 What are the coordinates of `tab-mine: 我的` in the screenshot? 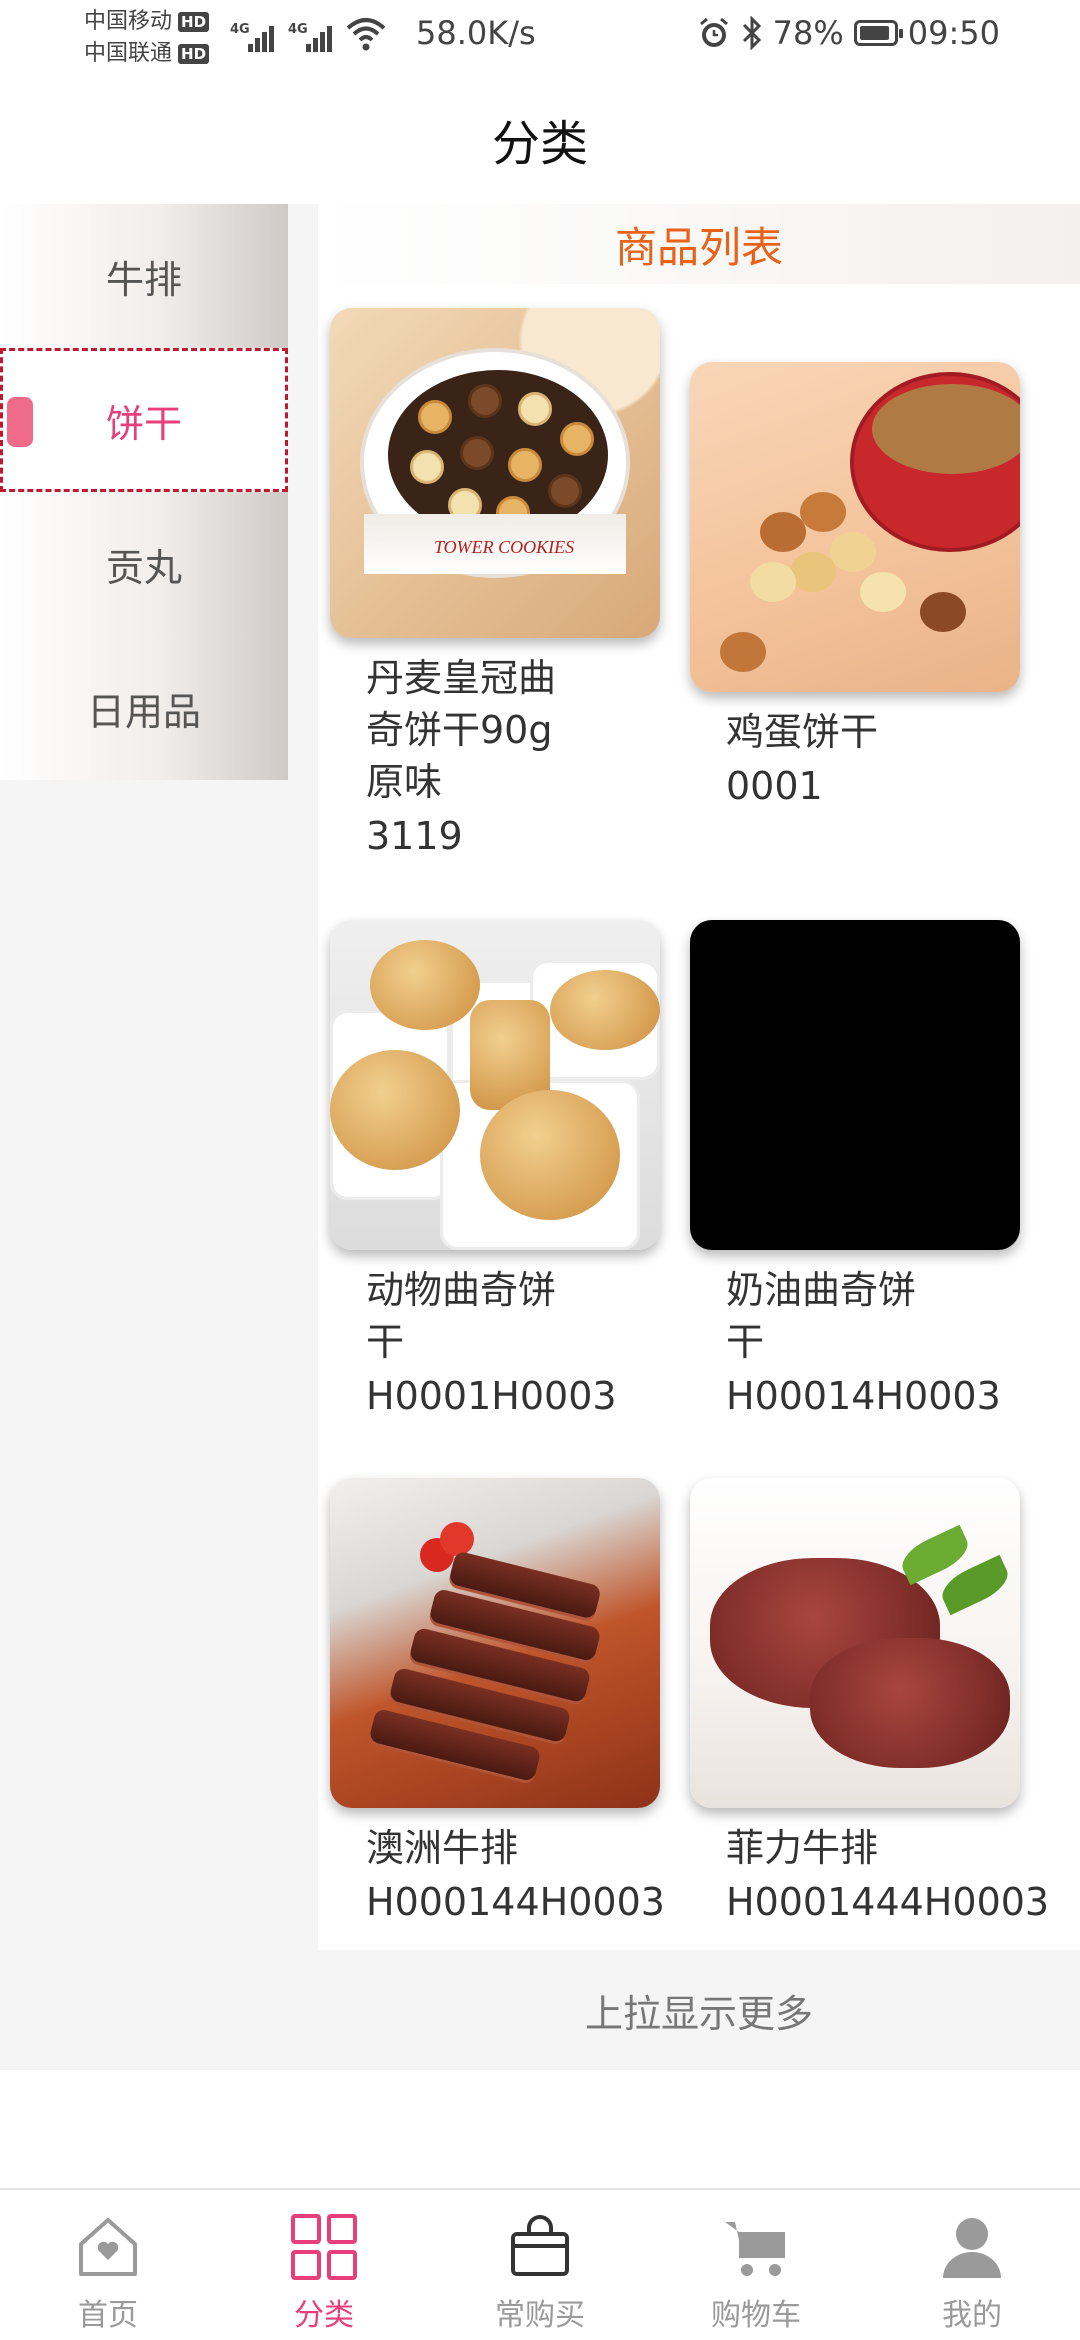 It's located at (972, 2265).